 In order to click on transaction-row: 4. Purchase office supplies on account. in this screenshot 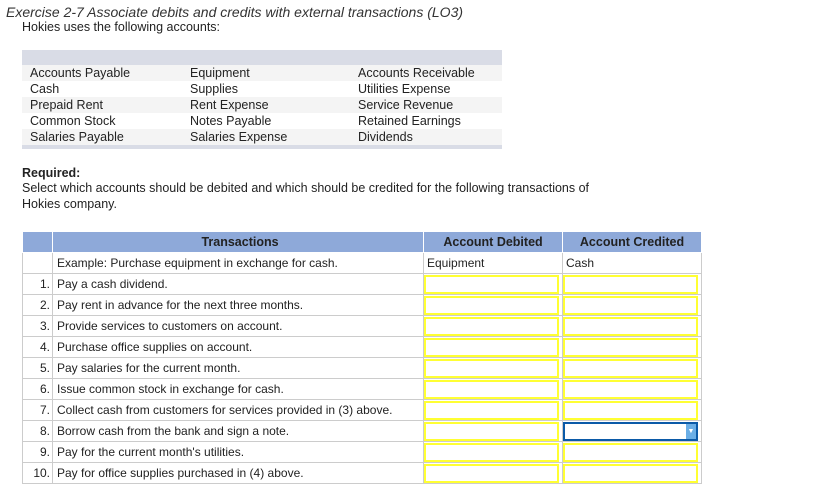, I will do `click(362, 347)`.